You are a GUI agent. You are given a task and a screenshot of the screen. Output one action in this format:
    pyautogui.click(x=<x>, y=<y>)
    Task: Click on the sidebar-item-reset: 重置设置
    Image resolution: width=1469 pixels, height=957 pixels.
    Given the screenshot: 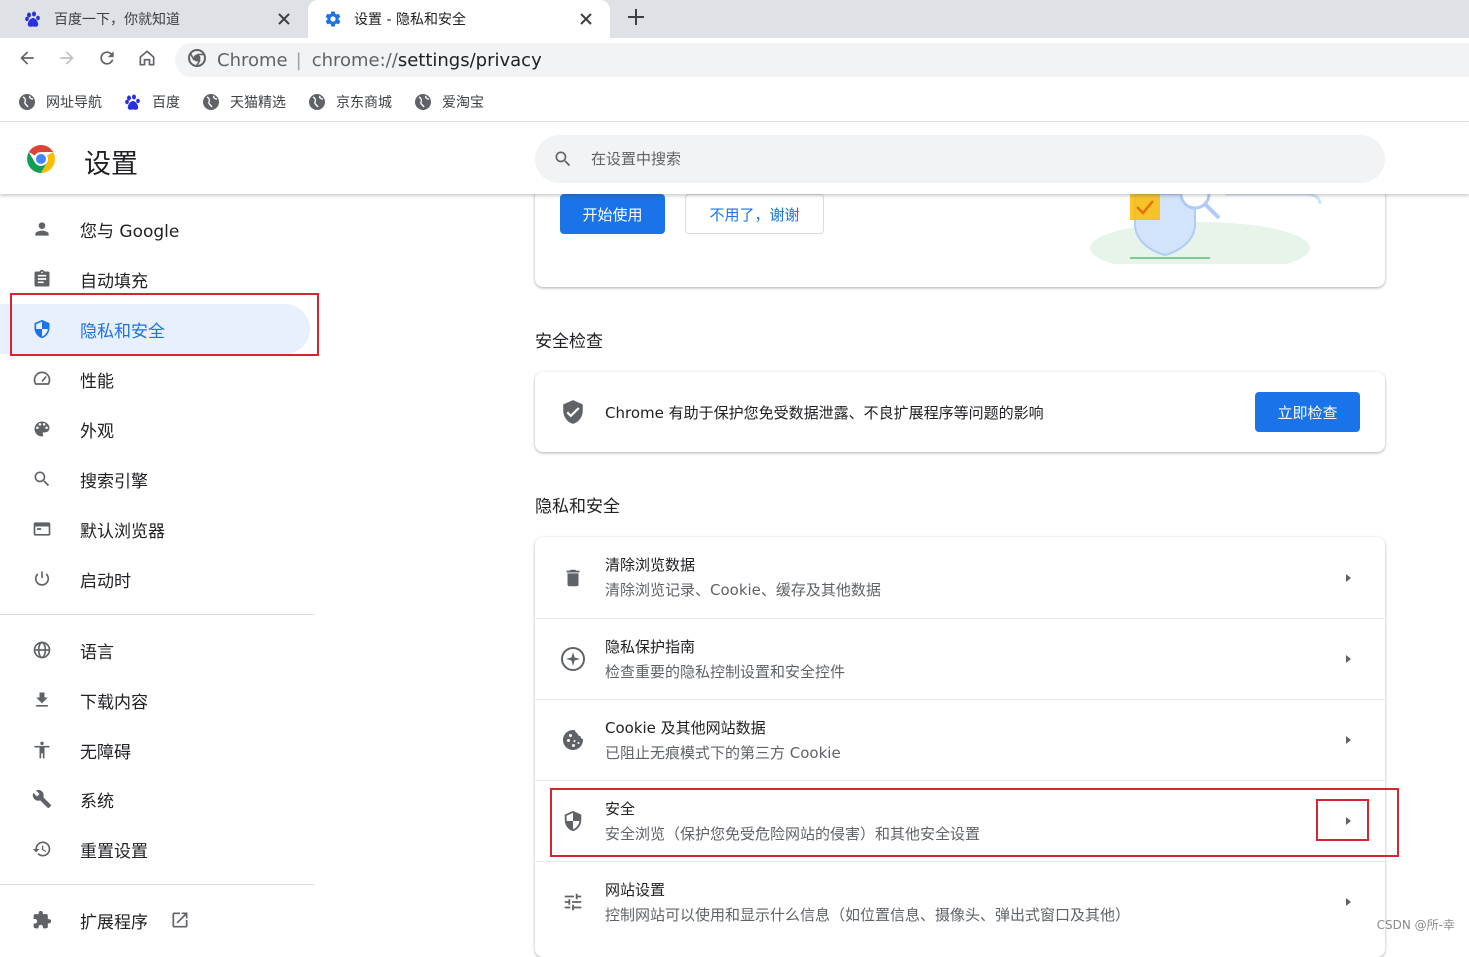 What is the action you would take?
    pyautogui.click(x=155, y=849)
    